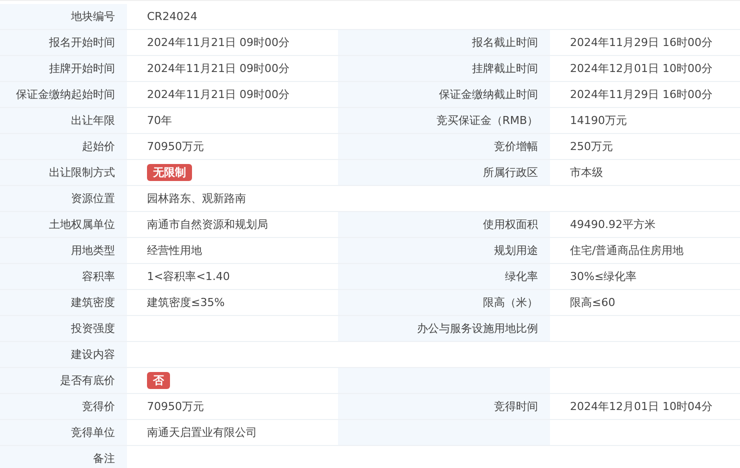 This screenshot has width=740, height=468. What do you see at coordinates (158, 380) in the screenshot?
I see `tag: 否` at bounding box center [158, 380].